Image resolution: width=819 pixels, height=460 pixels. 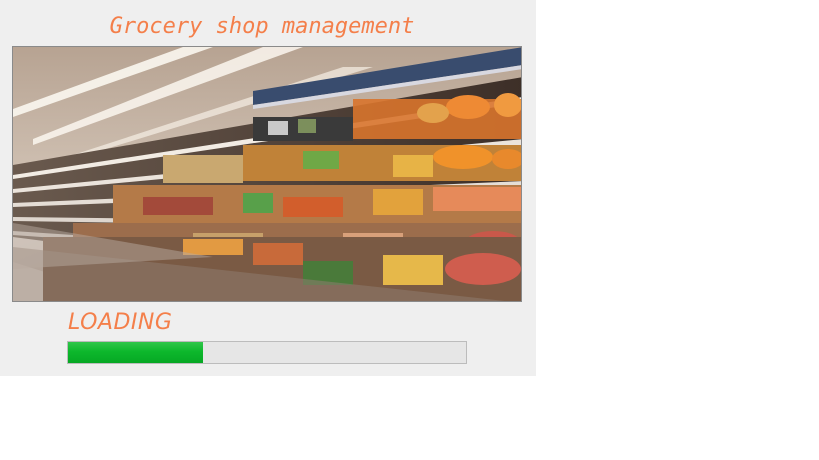 What do you see at coordinates (262, 26) in the screenshot?
I see `app-title: Grocery shop management` at bounding box center [262, 26].